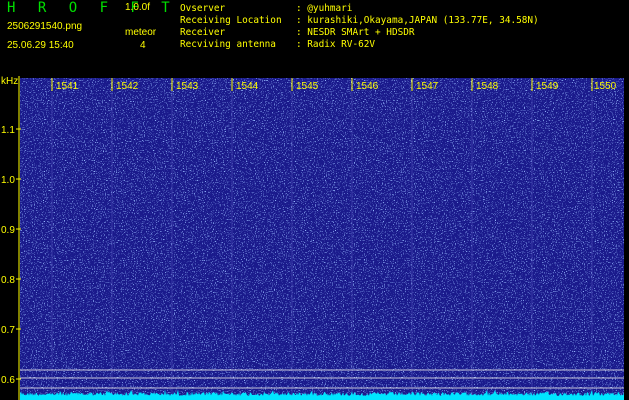 This screenshot has height=400, width=629. I want to click on mode-label: meteor, so click(141, 32).